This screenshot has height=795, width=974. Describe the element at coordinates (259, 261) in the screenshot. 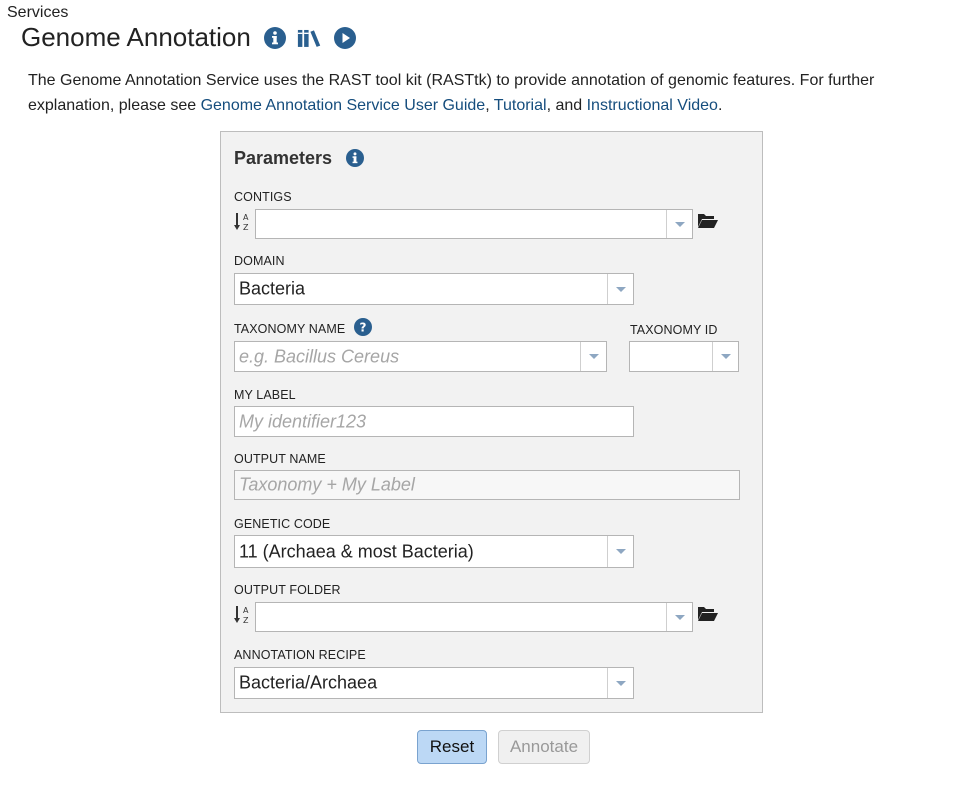

I see `domain-label: DOMAIN` at that location.